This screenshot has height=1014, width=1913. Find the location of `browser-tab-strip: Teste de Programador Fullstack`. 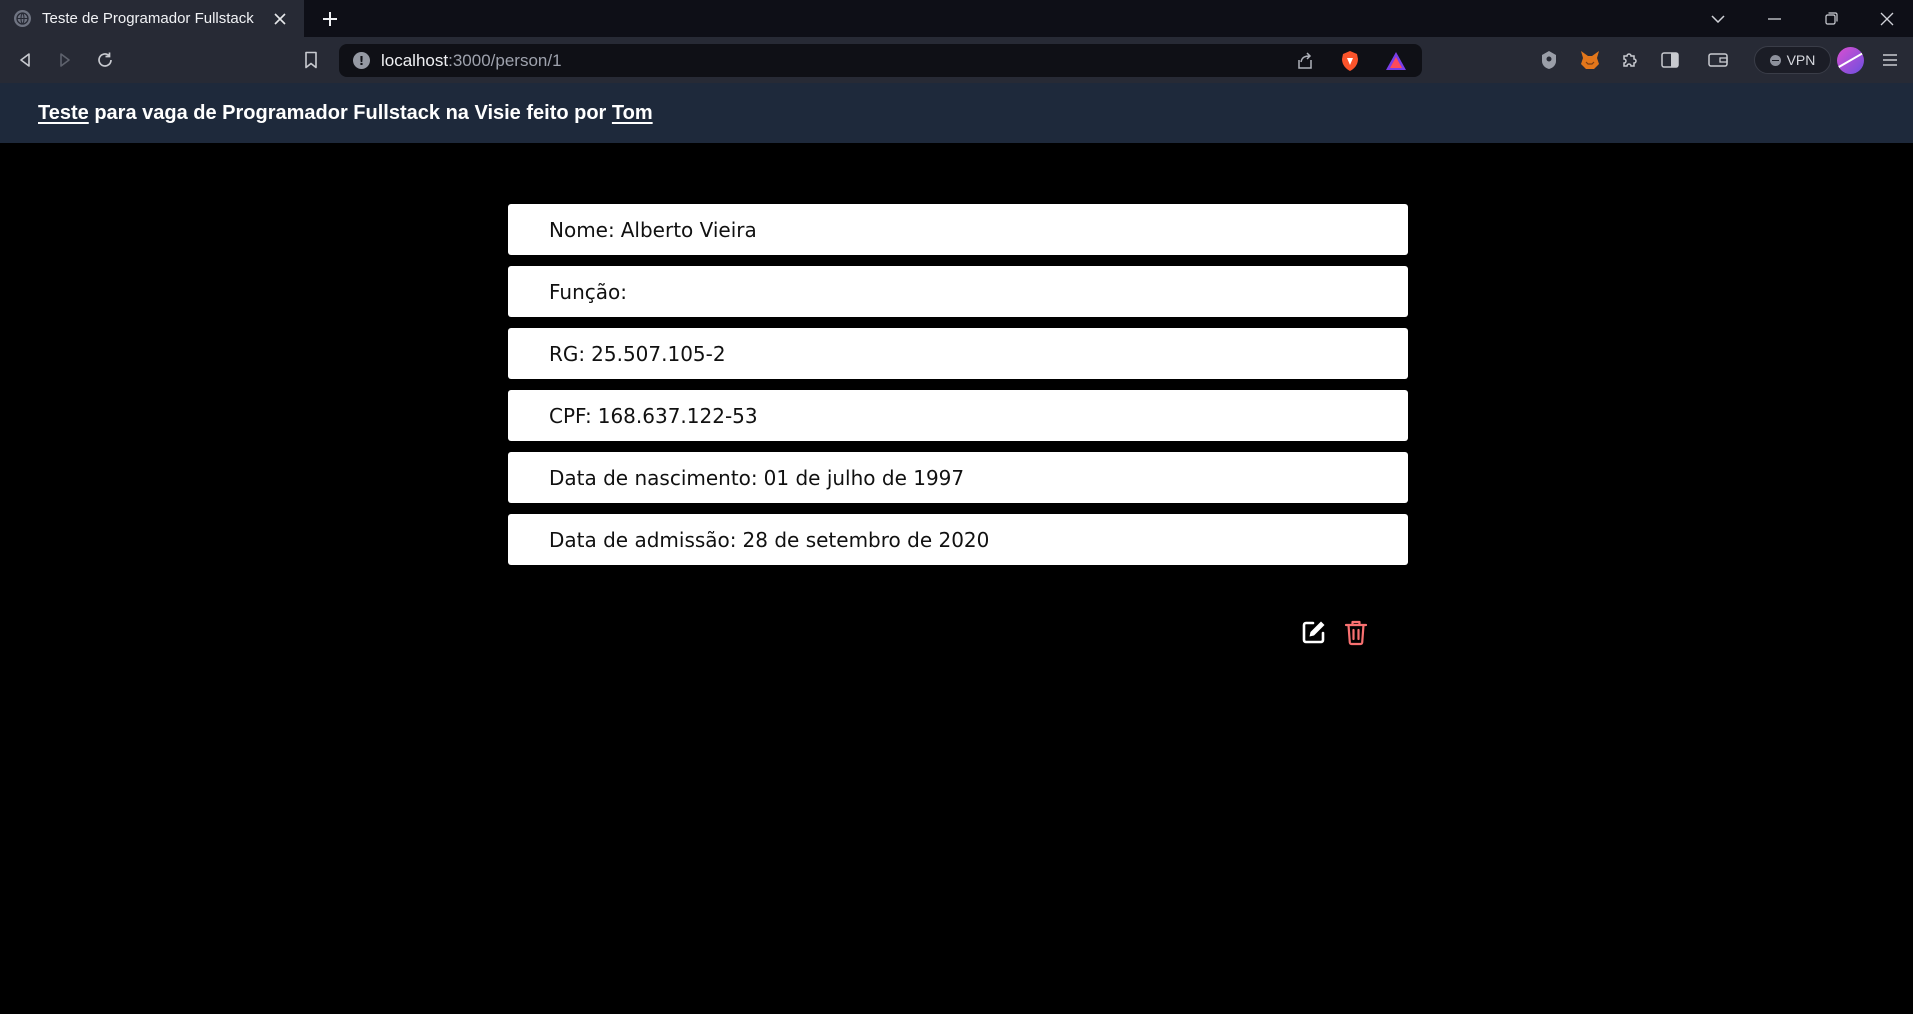

browser-tab-strip: Teste de Programador Fullstack is located at coordinates (956, 18).